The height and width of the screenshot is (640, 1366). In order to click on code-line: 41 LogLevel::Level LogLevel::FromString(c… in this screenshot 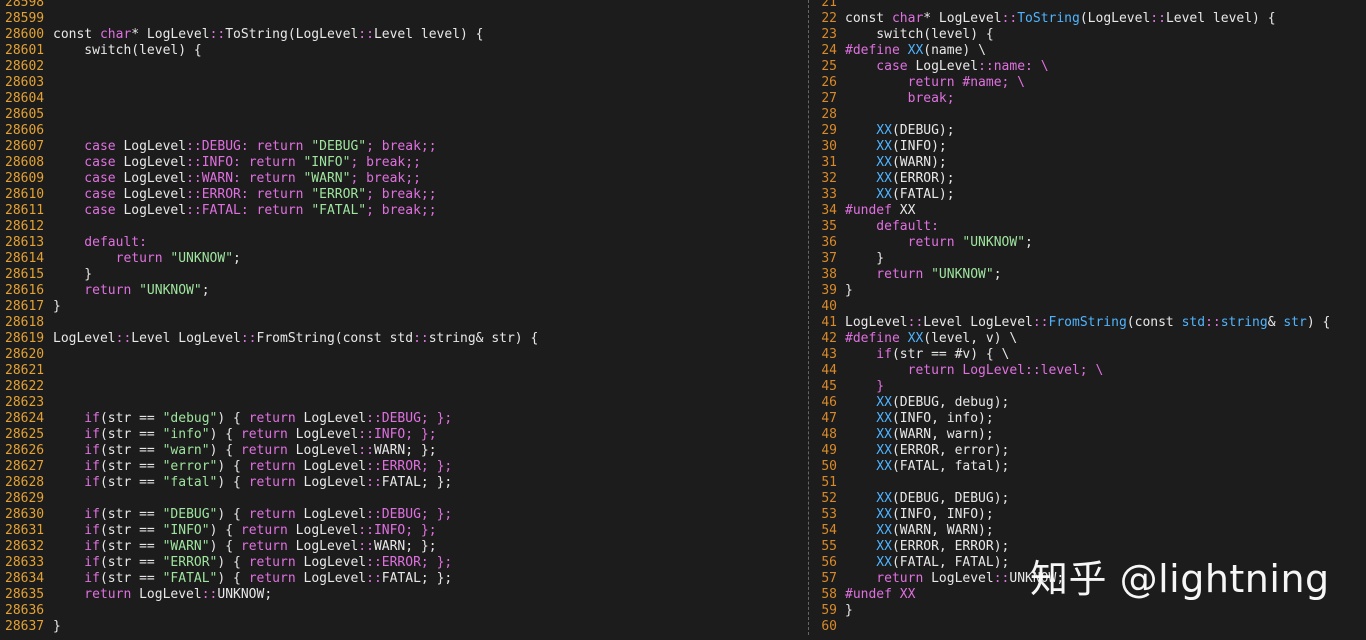, I will do `click(1091, 323)`.